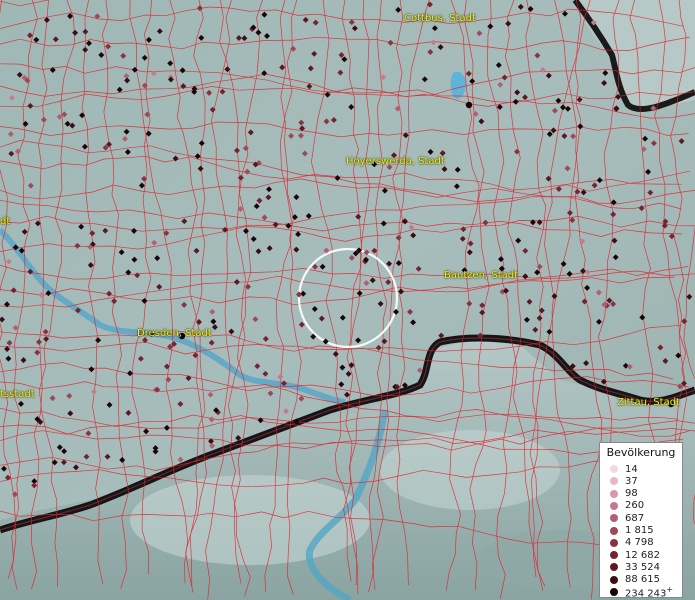  Describe the element at coordinates (648, 402) in the screenshot. I see `city-label-zittau: Zittau, Stadt` at that location.